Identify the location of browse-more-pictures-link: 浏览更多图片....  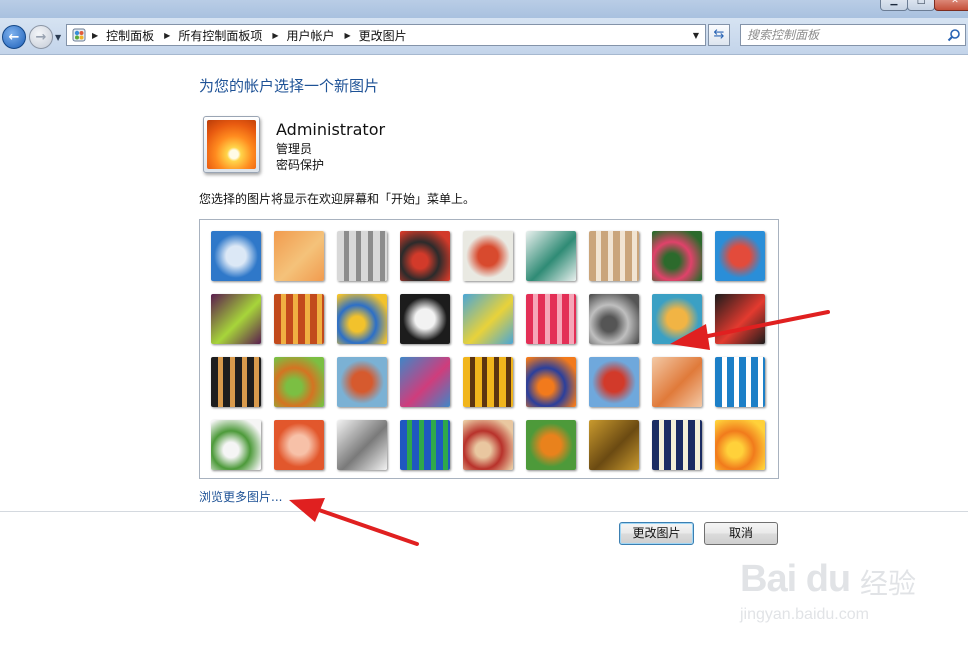
(240, 496).